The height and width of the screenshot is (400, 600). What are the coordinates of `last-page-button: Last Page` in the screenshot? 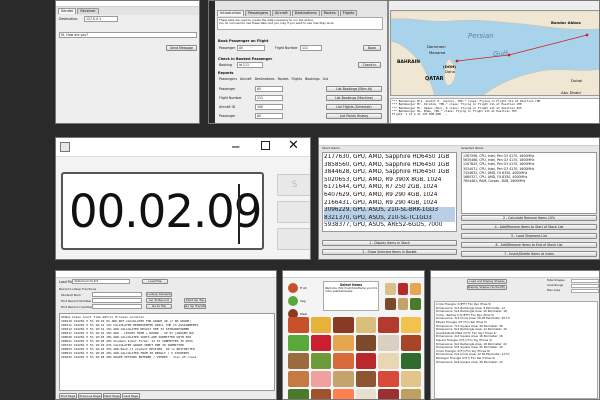 It's located at (131, 396).